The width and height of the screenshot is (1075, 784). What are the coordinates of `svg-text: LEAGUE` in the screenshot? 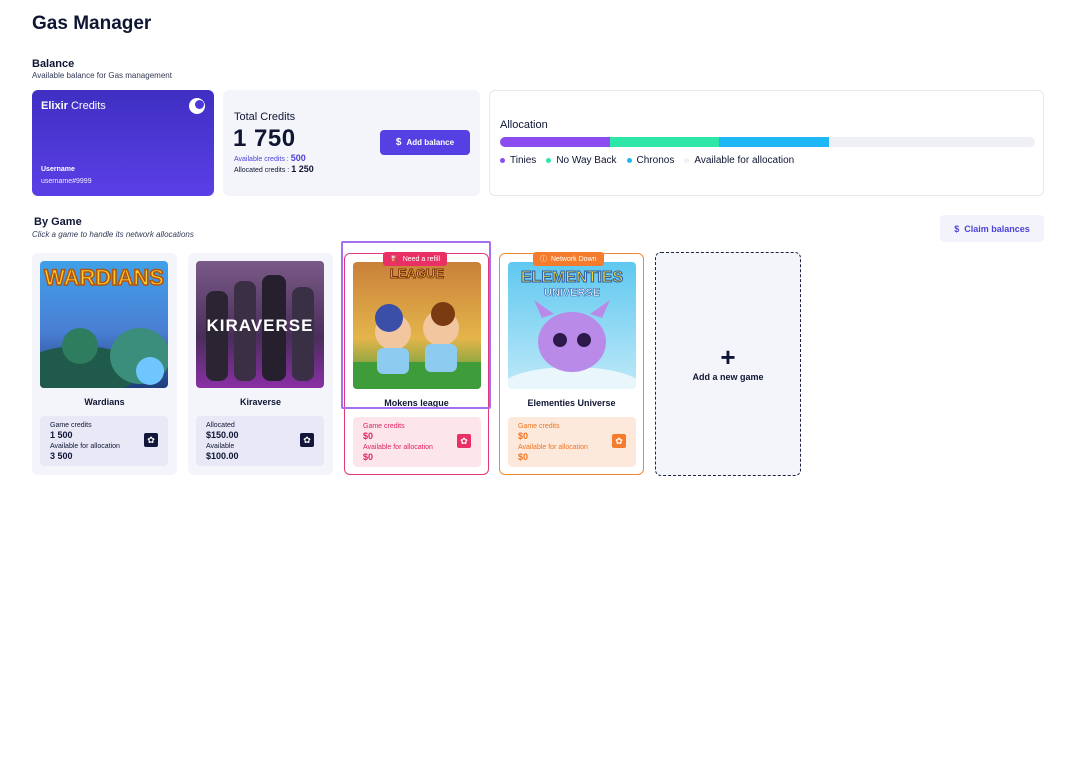 It's located at (417, 273).